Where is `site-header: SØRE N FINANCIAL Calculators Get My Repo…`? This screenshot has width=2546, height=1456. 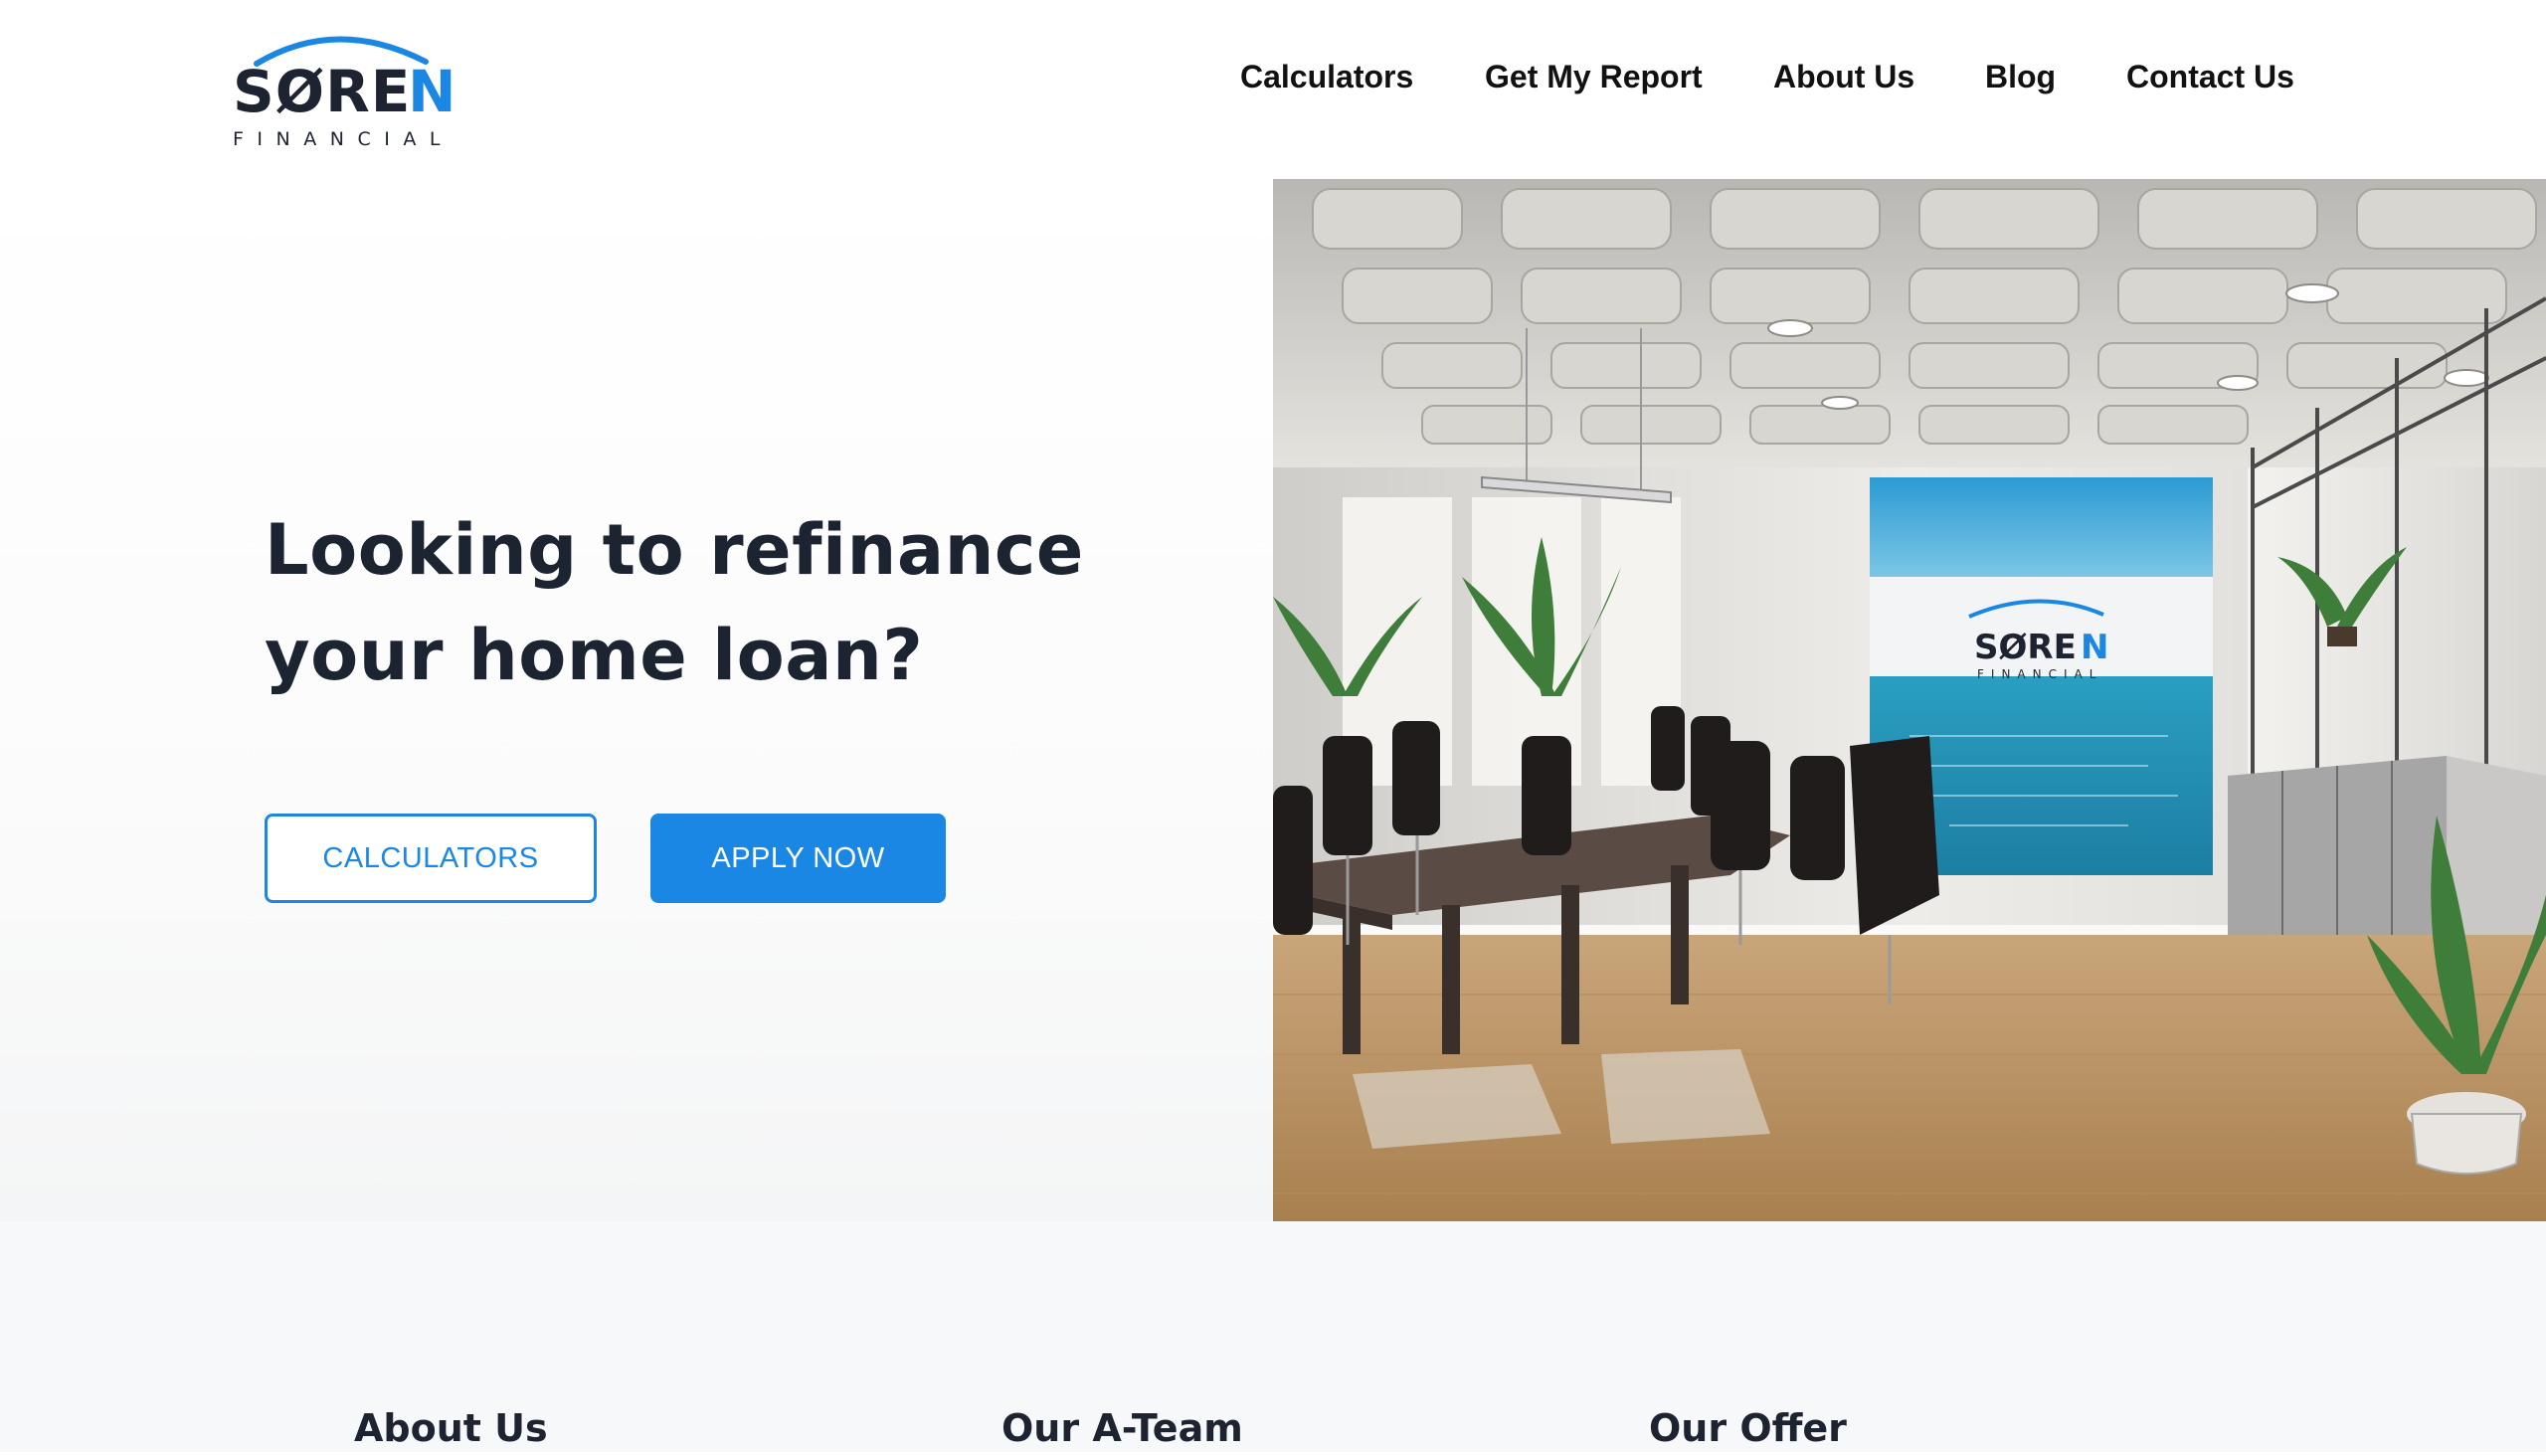 site-header: SØRE N FINANCIAL Calculators Get My Repo… is located at coordinates (1273, 89).